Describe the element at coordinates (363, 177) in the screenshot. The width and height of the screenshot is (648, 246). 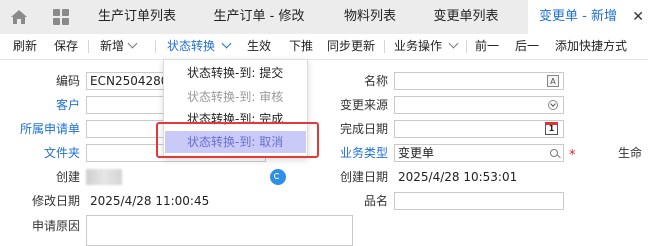
I see `created-date-label: 创建日期` at that location.